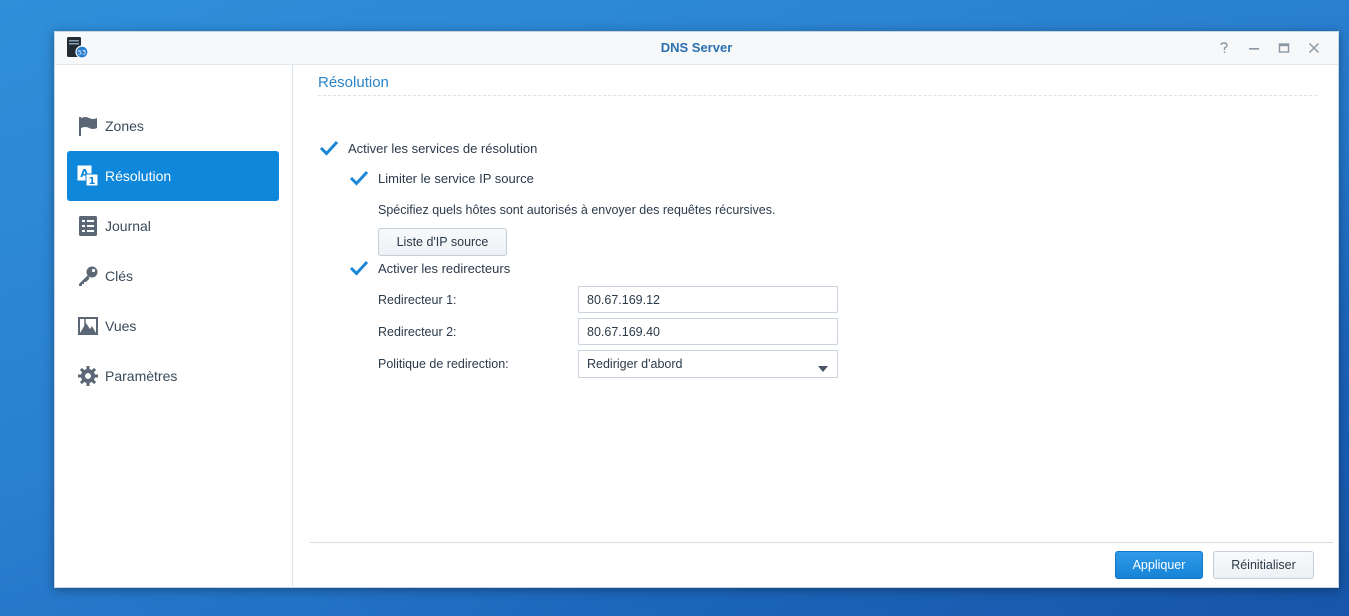  I want to click on checkbox-label: Activer les redirecteurs, so click(444, 268).